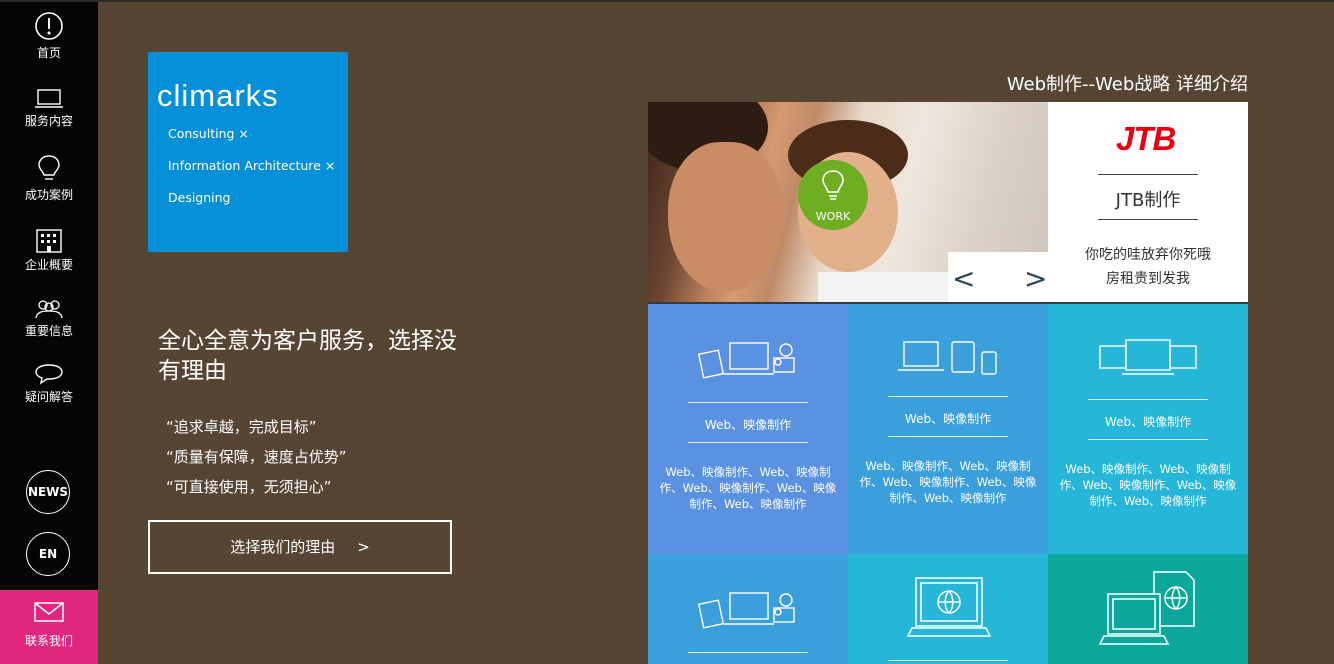 Image resolution: width=1334 pixels, height=664 pixels. Describe the element at coordinates (963, 278) in the screenshot. I see `slider-prev-button: <` at that location.